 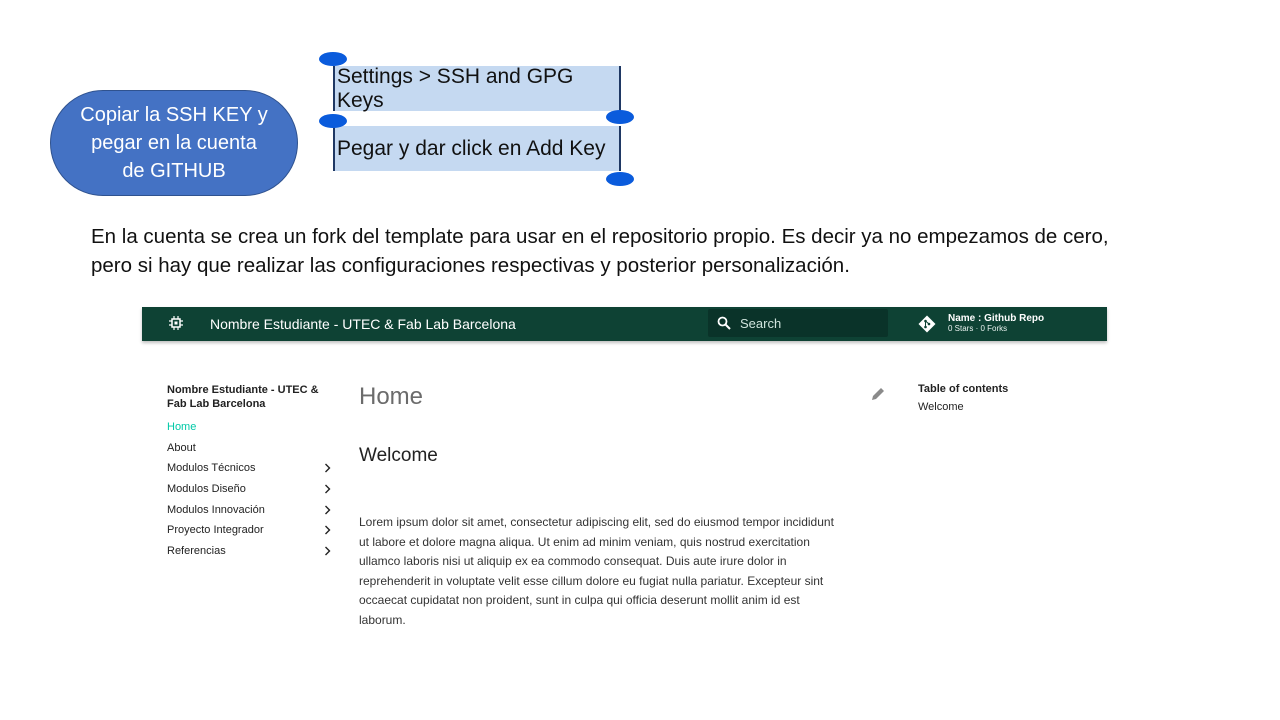 I want to click on edit-pencil-icon, so click(x=878, y=394).